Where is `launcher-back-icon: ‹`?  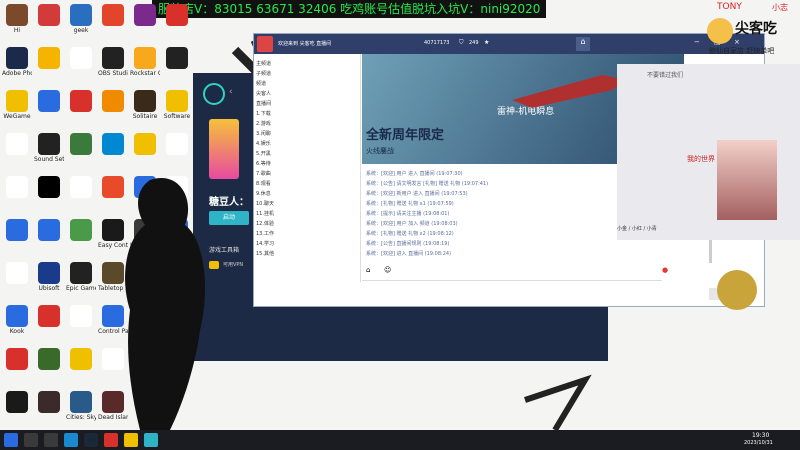
launcher-back-icon: ‹ is located at coordinates (234, 92).